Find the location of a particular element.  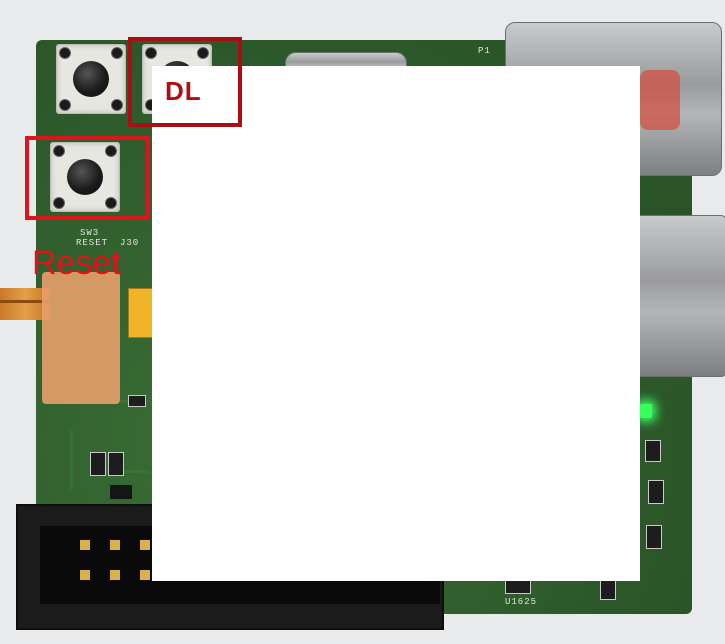

status-led is located at coordinates (646, 411).